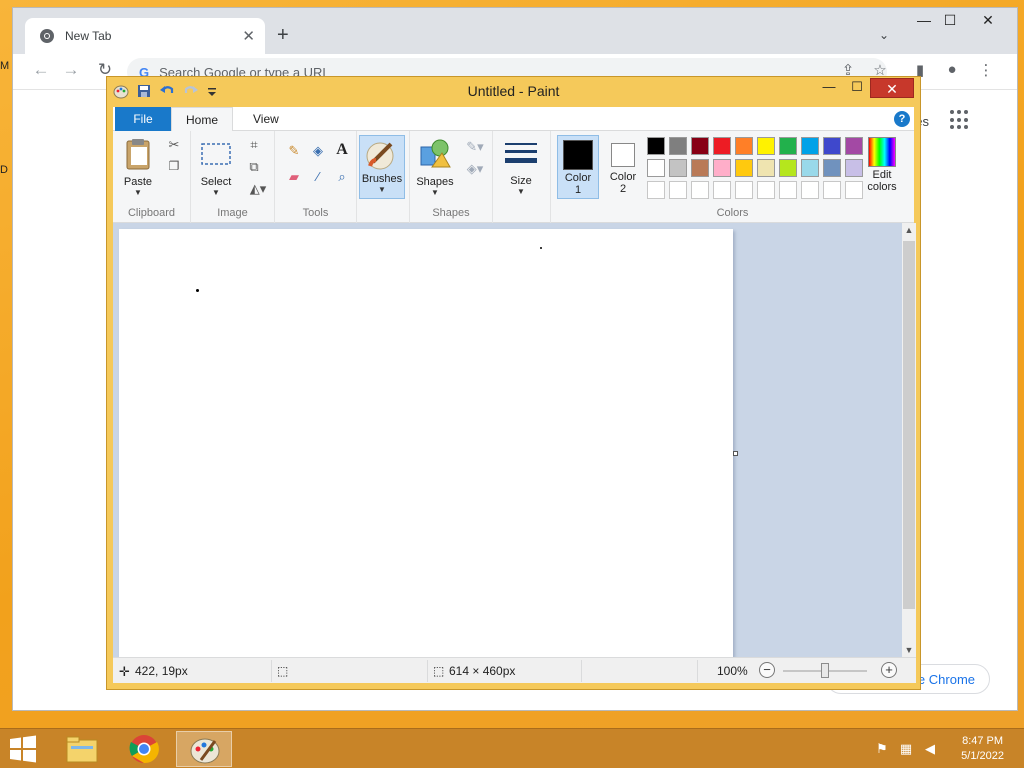 The width and height of the screenshot is (1024, 768). Describe the element at coordinates (174, 145) in the screenshot. I see `cut-icon: ✂` at that location.